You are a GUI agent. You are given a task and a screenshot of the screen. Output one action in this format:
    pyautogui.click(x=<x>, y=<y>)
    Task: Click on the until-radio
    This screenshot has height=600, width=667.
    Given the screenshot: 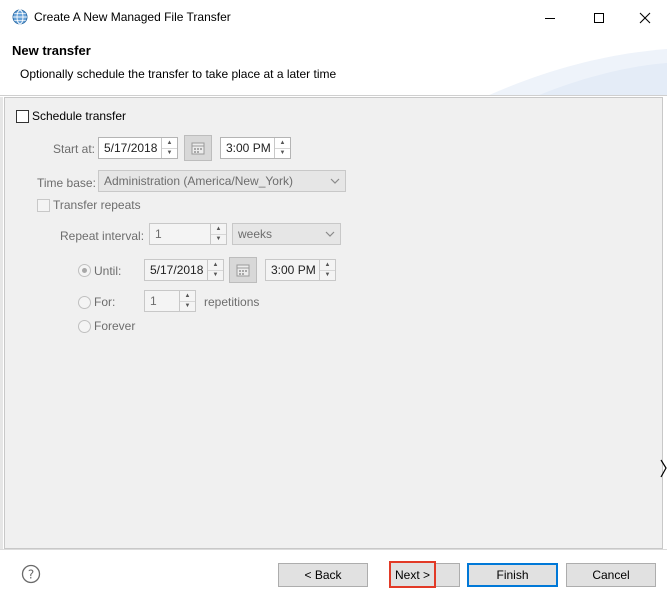 What is the action you would take?
    pyautogui.click(x=84, y=270)
    